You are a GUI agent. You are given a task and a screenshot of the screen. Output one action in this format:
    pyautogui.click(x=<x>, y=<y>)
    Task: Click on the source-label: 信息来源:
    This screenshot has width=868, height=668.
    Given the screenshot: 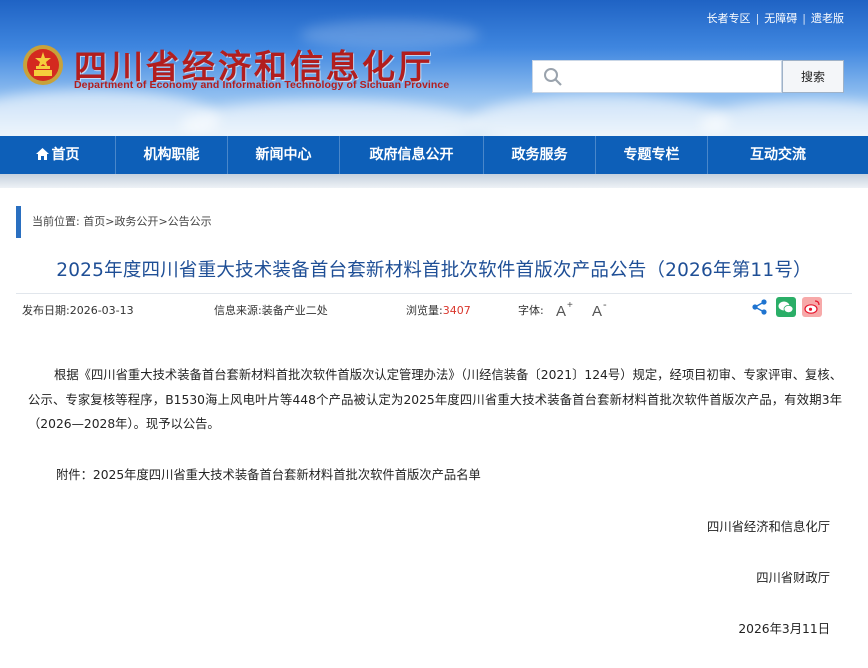 What is the action you would take?
    pyautogui.click(x=238, y=310)
    